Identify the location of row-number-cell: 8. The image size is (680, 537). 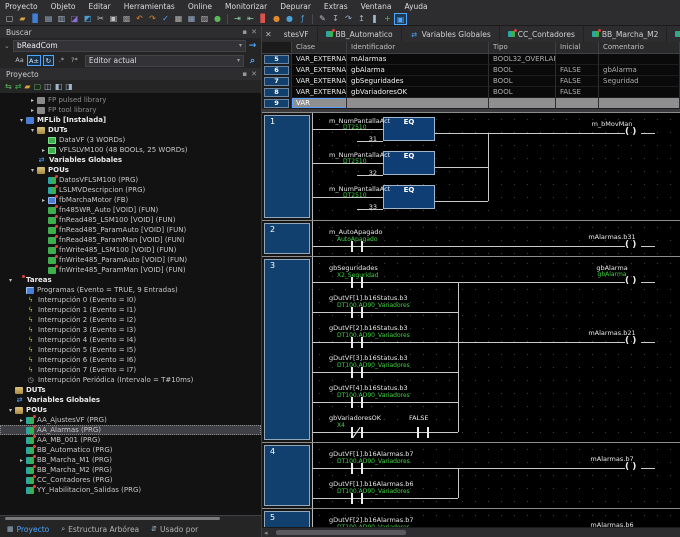
(277, 92).